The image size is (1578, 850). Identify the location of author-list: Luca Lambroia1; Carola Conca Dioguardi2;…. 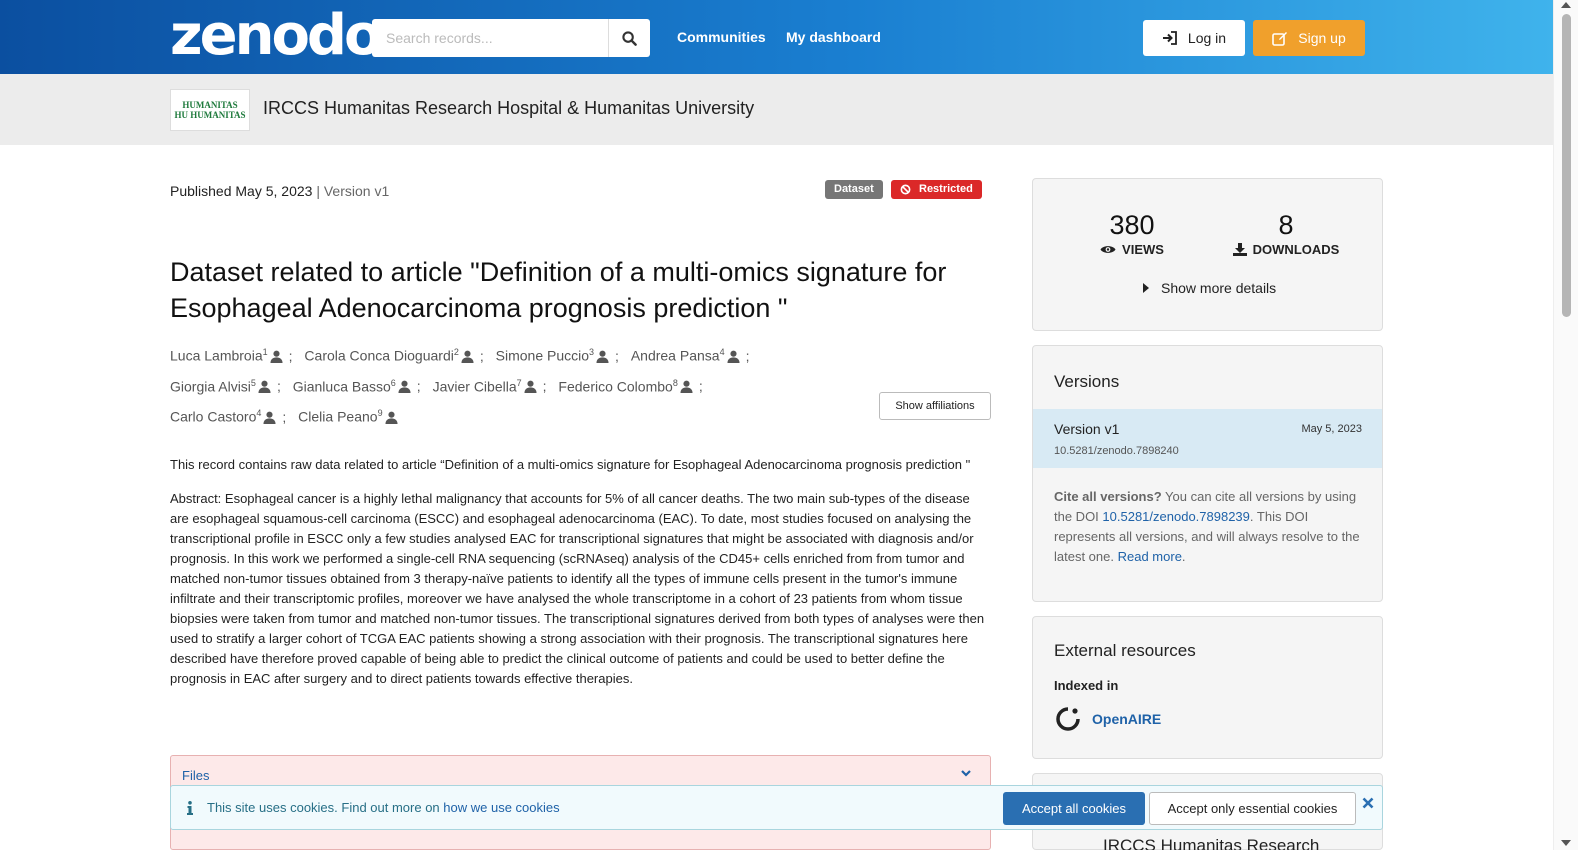
(520, 385).